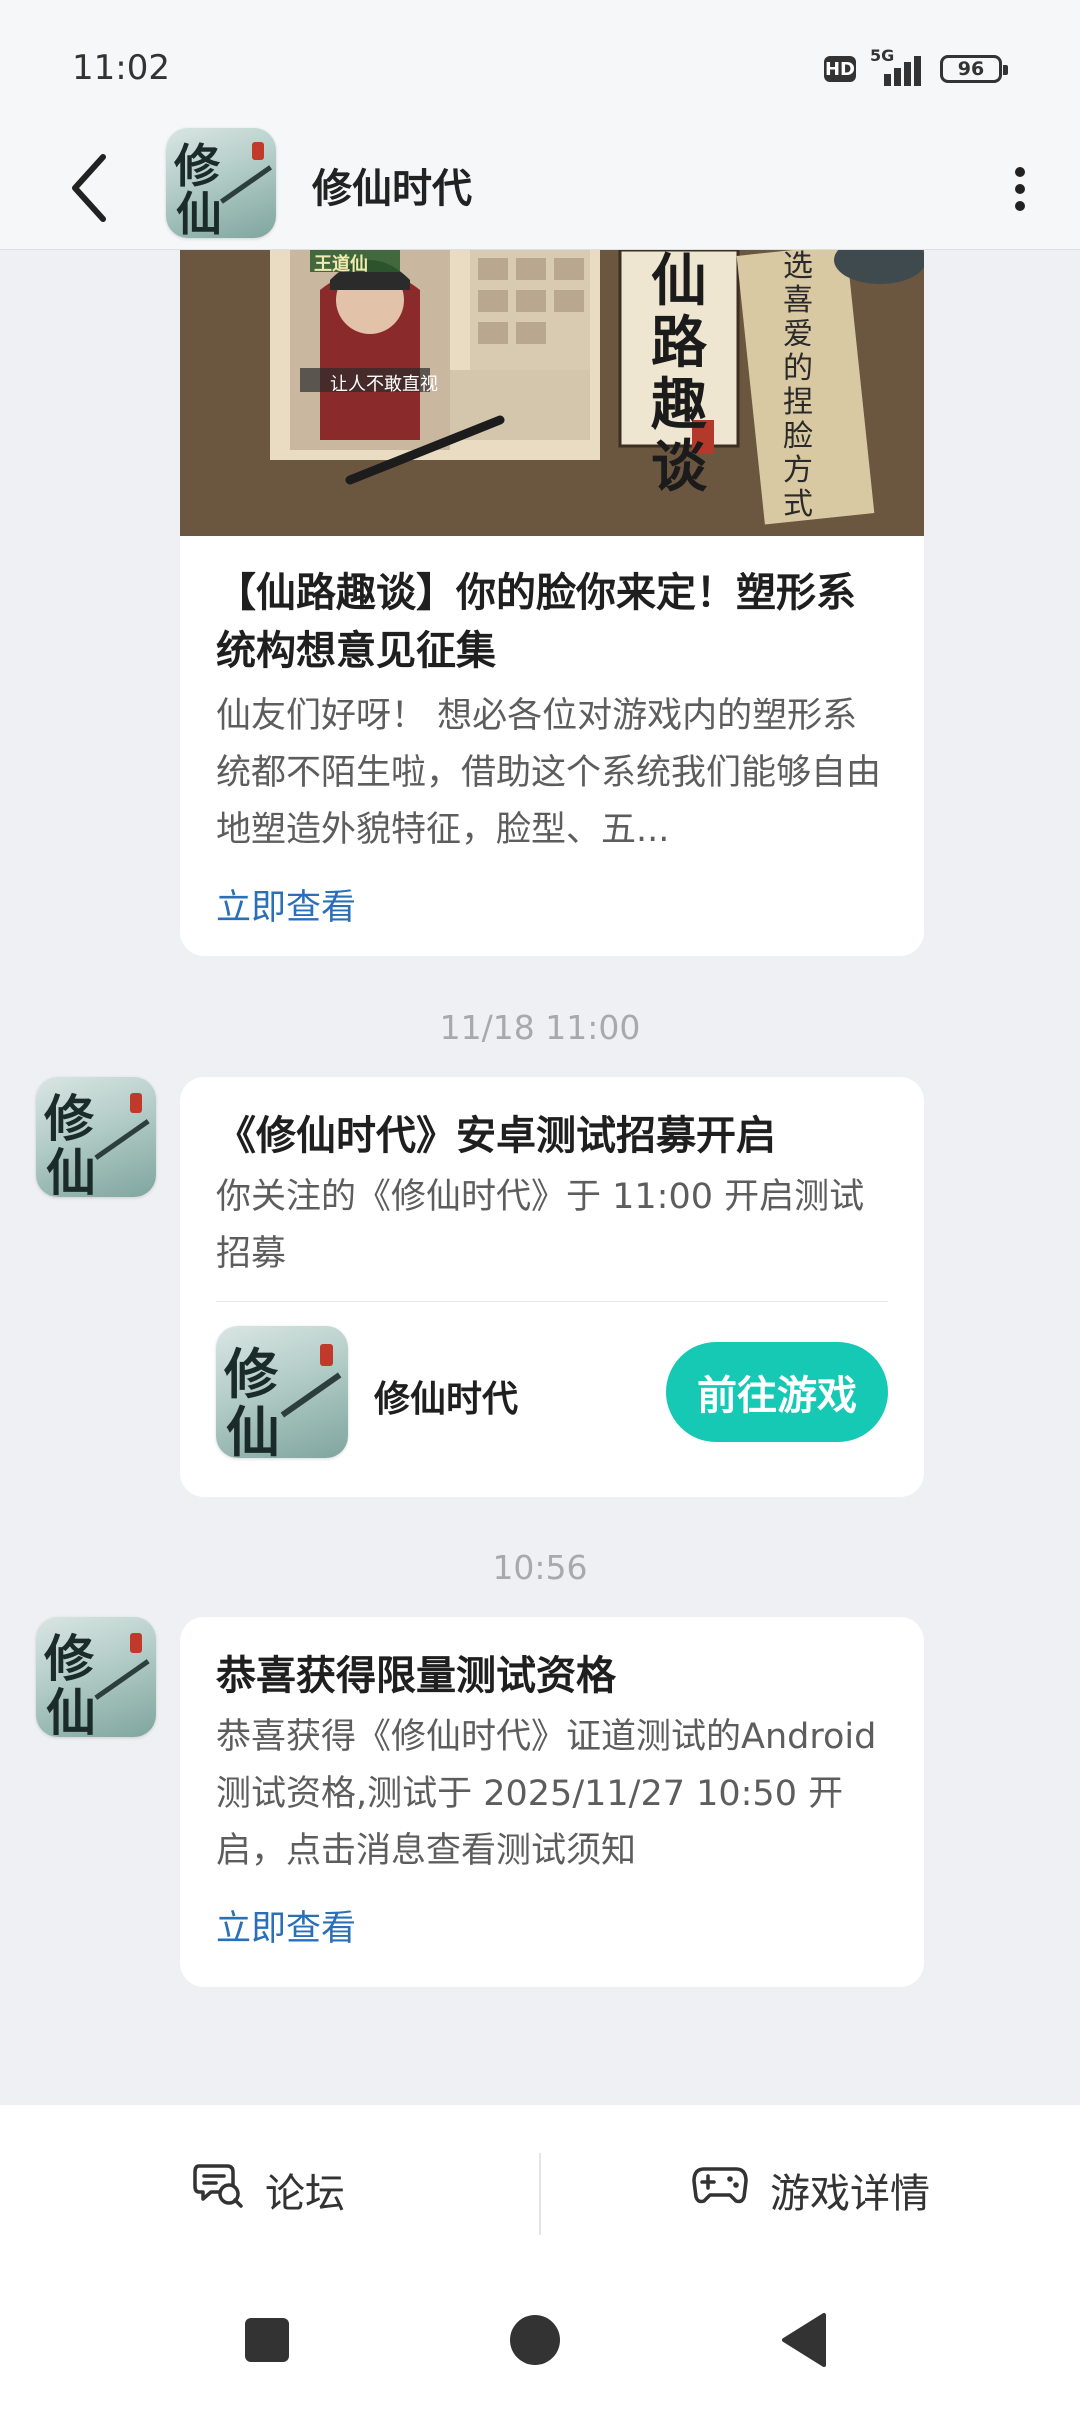 The image size is (1080, 2412). Describe the element at coordinates (540, 2194) in the screenshot. I see `tab-divider` at that location.